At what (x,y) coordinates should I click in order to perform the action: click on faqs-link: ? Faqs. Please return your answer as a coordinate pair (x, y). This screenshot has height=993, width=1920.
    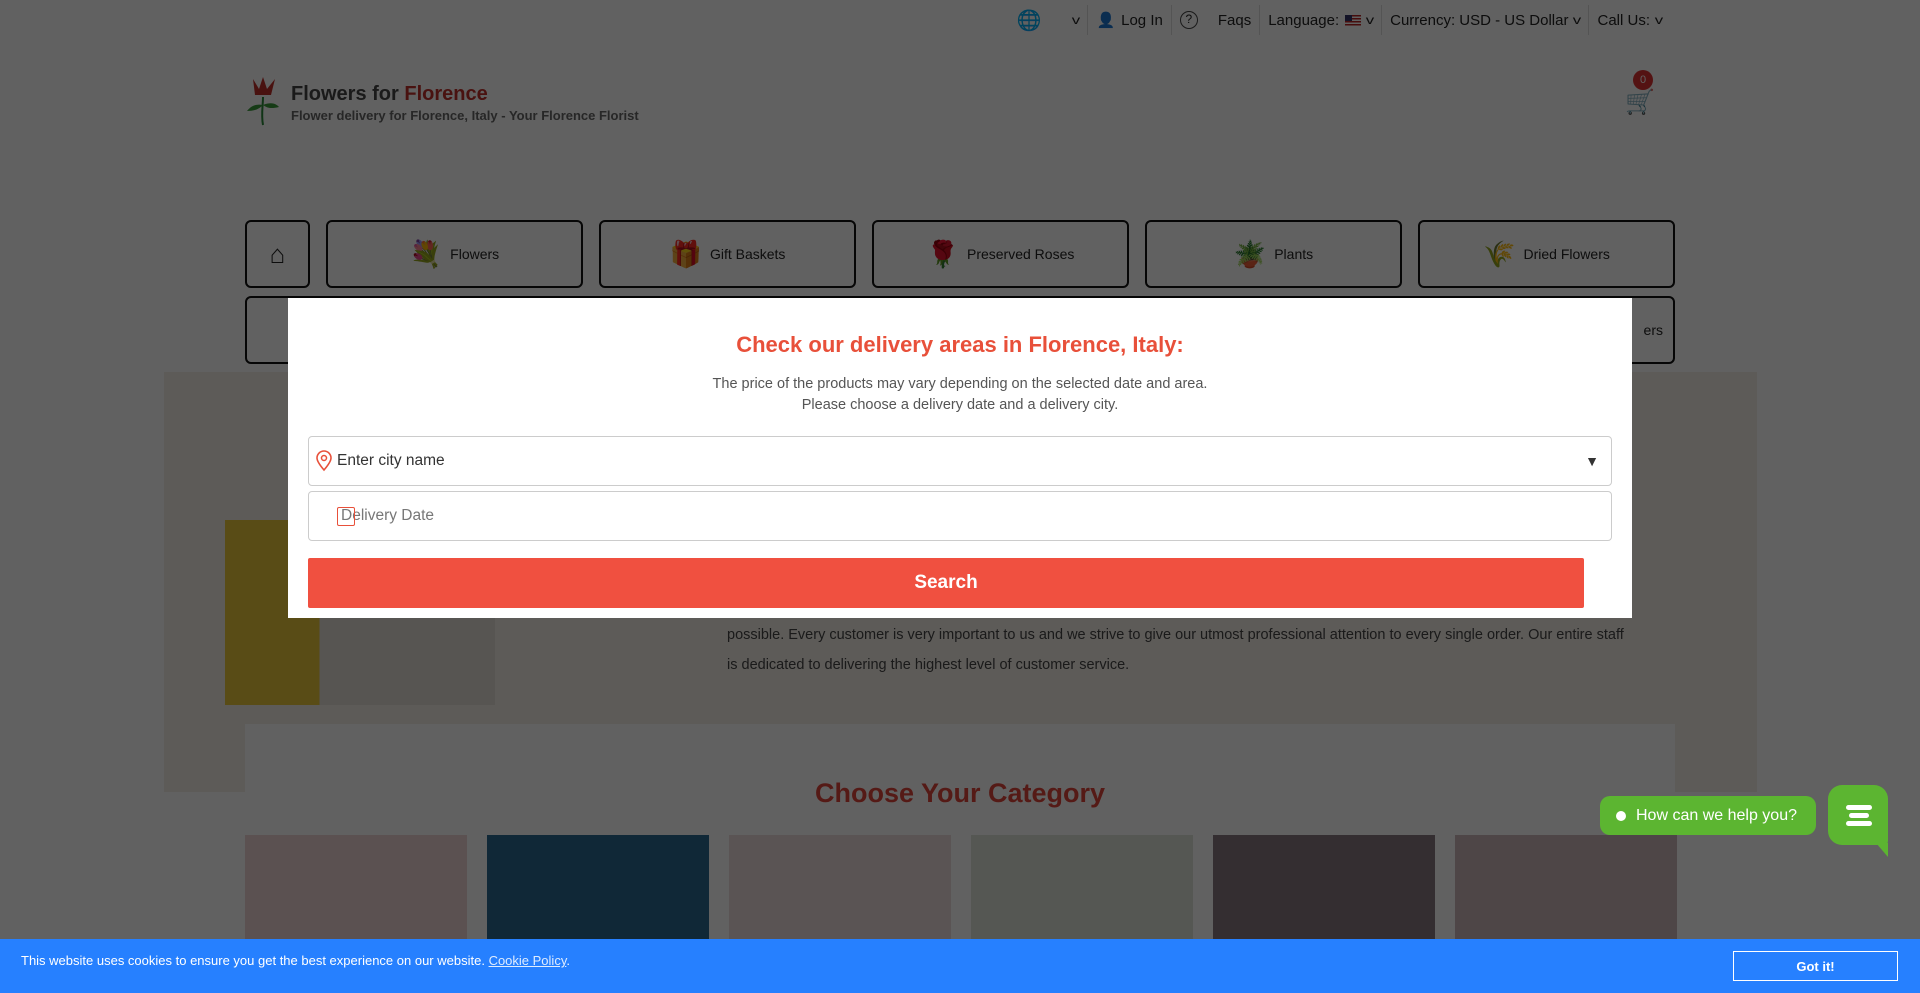
    Looking at the image, I should click on (1214, 20).